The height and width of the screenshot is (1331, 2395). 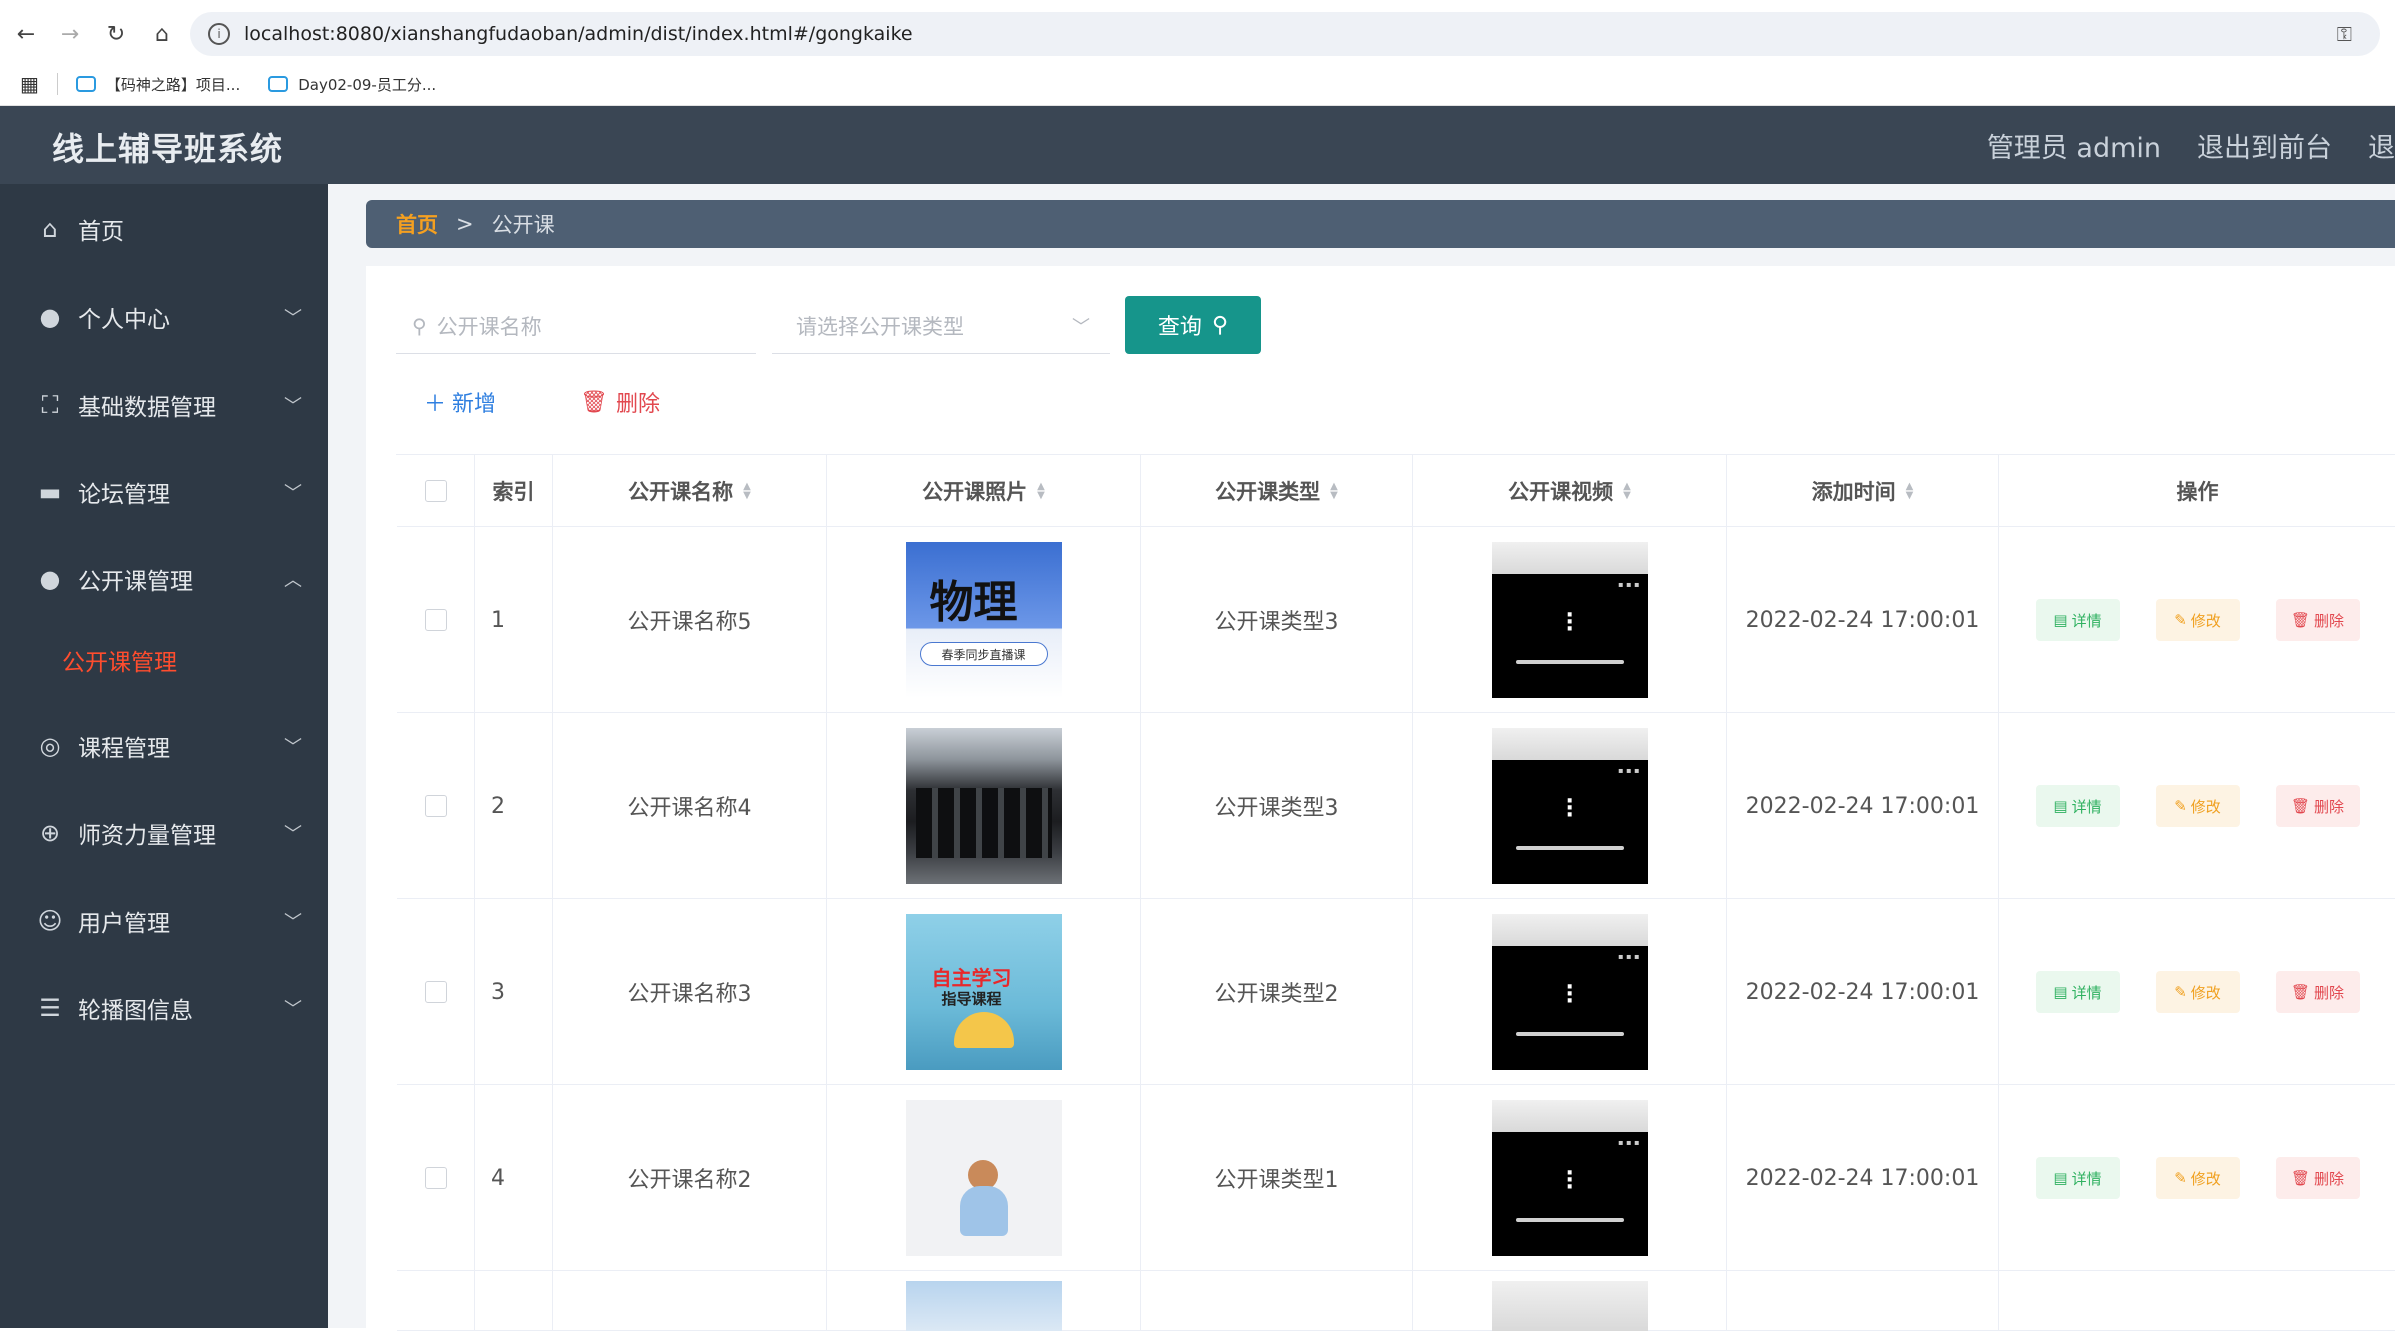 What do you see at coordinates (164, 317) in the screenshot?
I see `sidebar-item-personal: ● 个人中心 ﹀` at bounding box center [164, 317].